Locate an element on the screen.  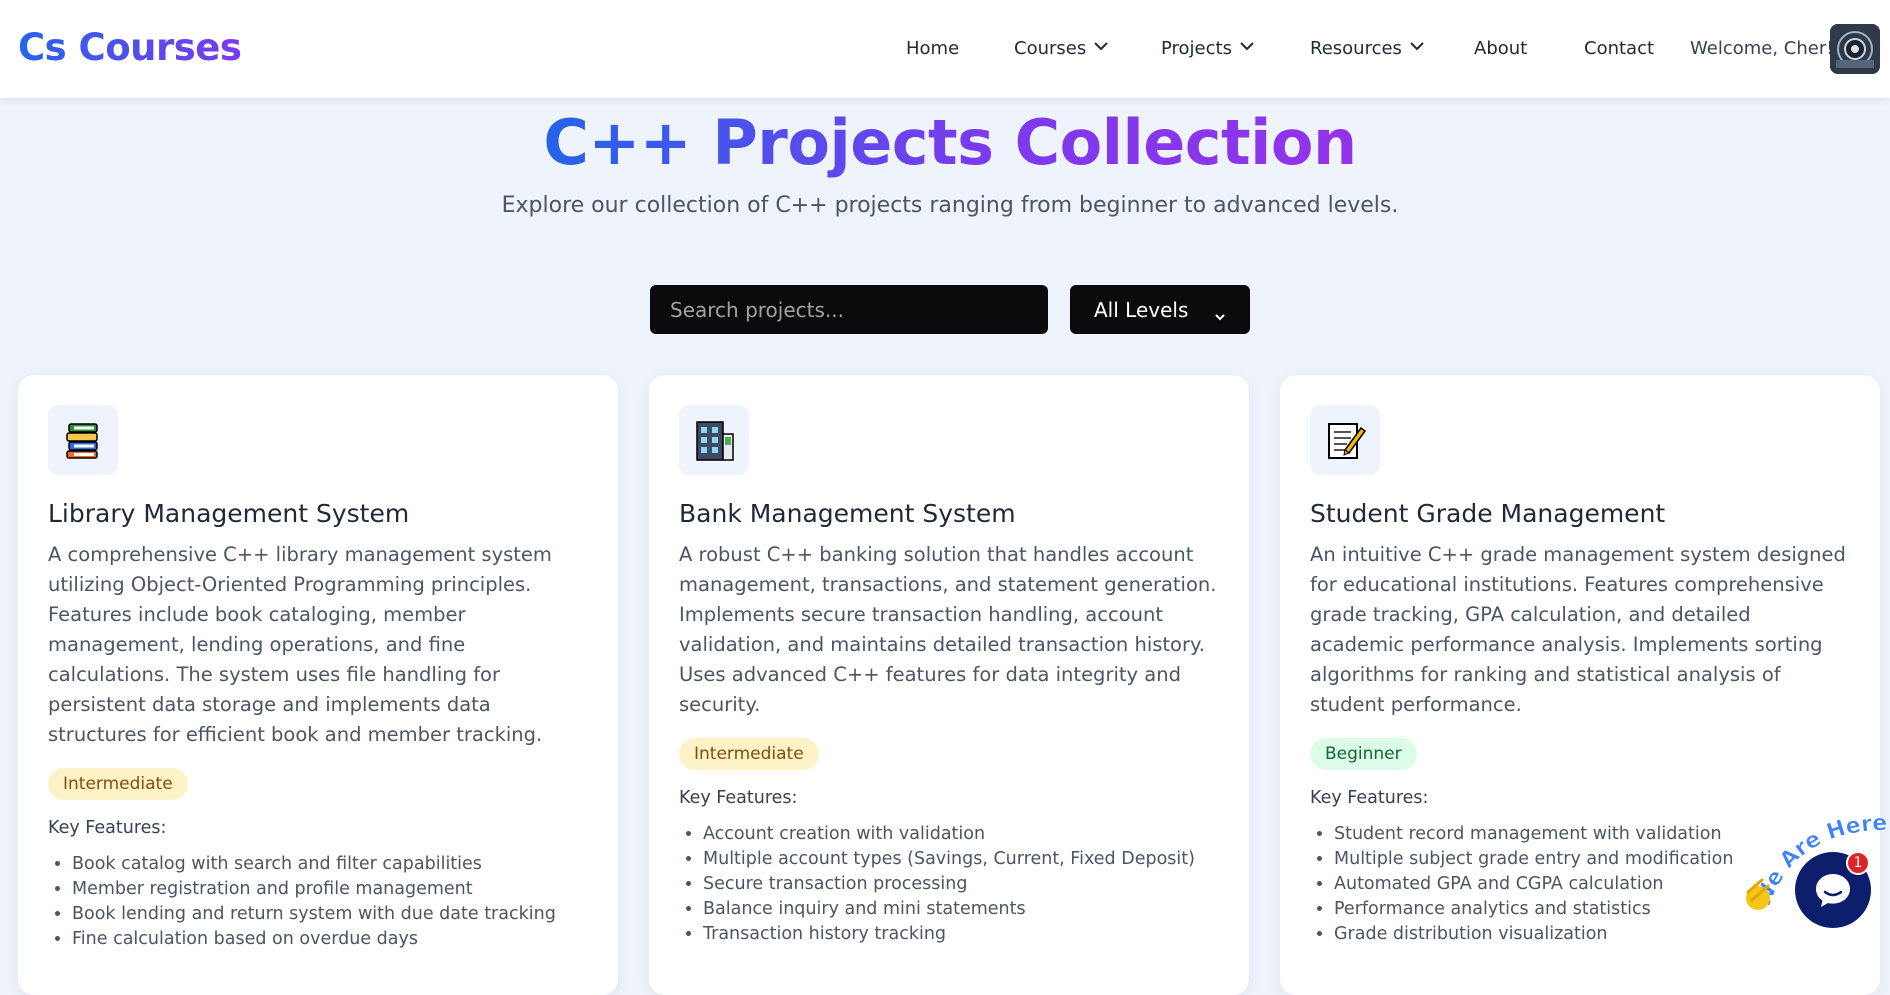
level-select: All Levels is located at coordinates (1160, 309).